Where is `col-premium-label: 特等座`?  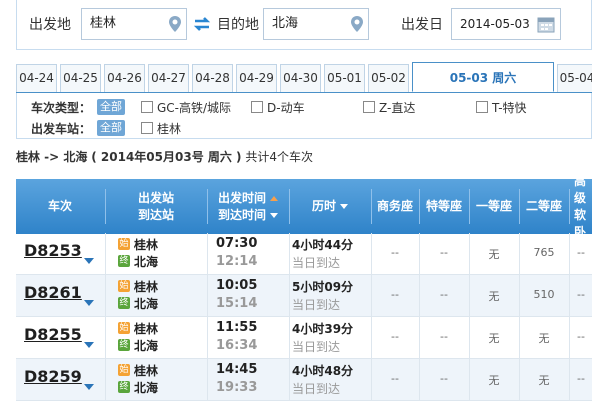
col-premium-label: 特等座 is located at coordinates (443, 206).